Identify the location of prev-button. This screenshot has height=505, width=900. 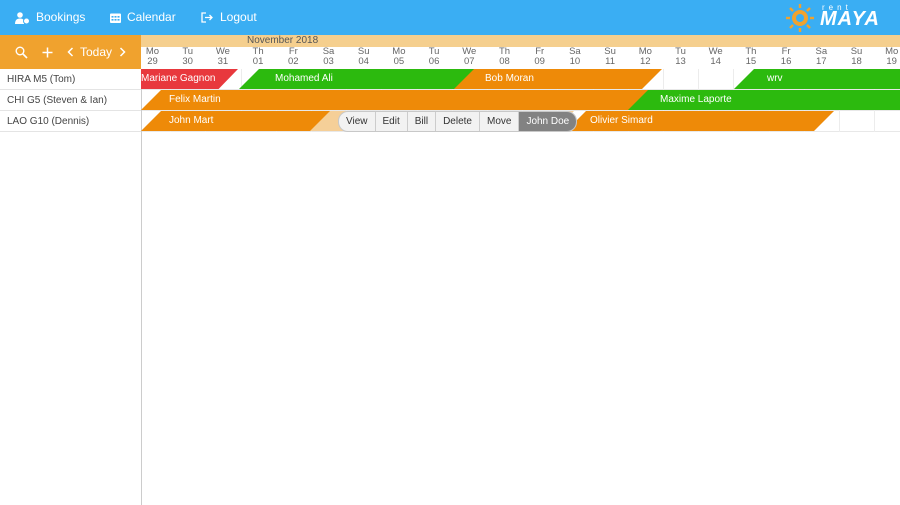
(70, 52).